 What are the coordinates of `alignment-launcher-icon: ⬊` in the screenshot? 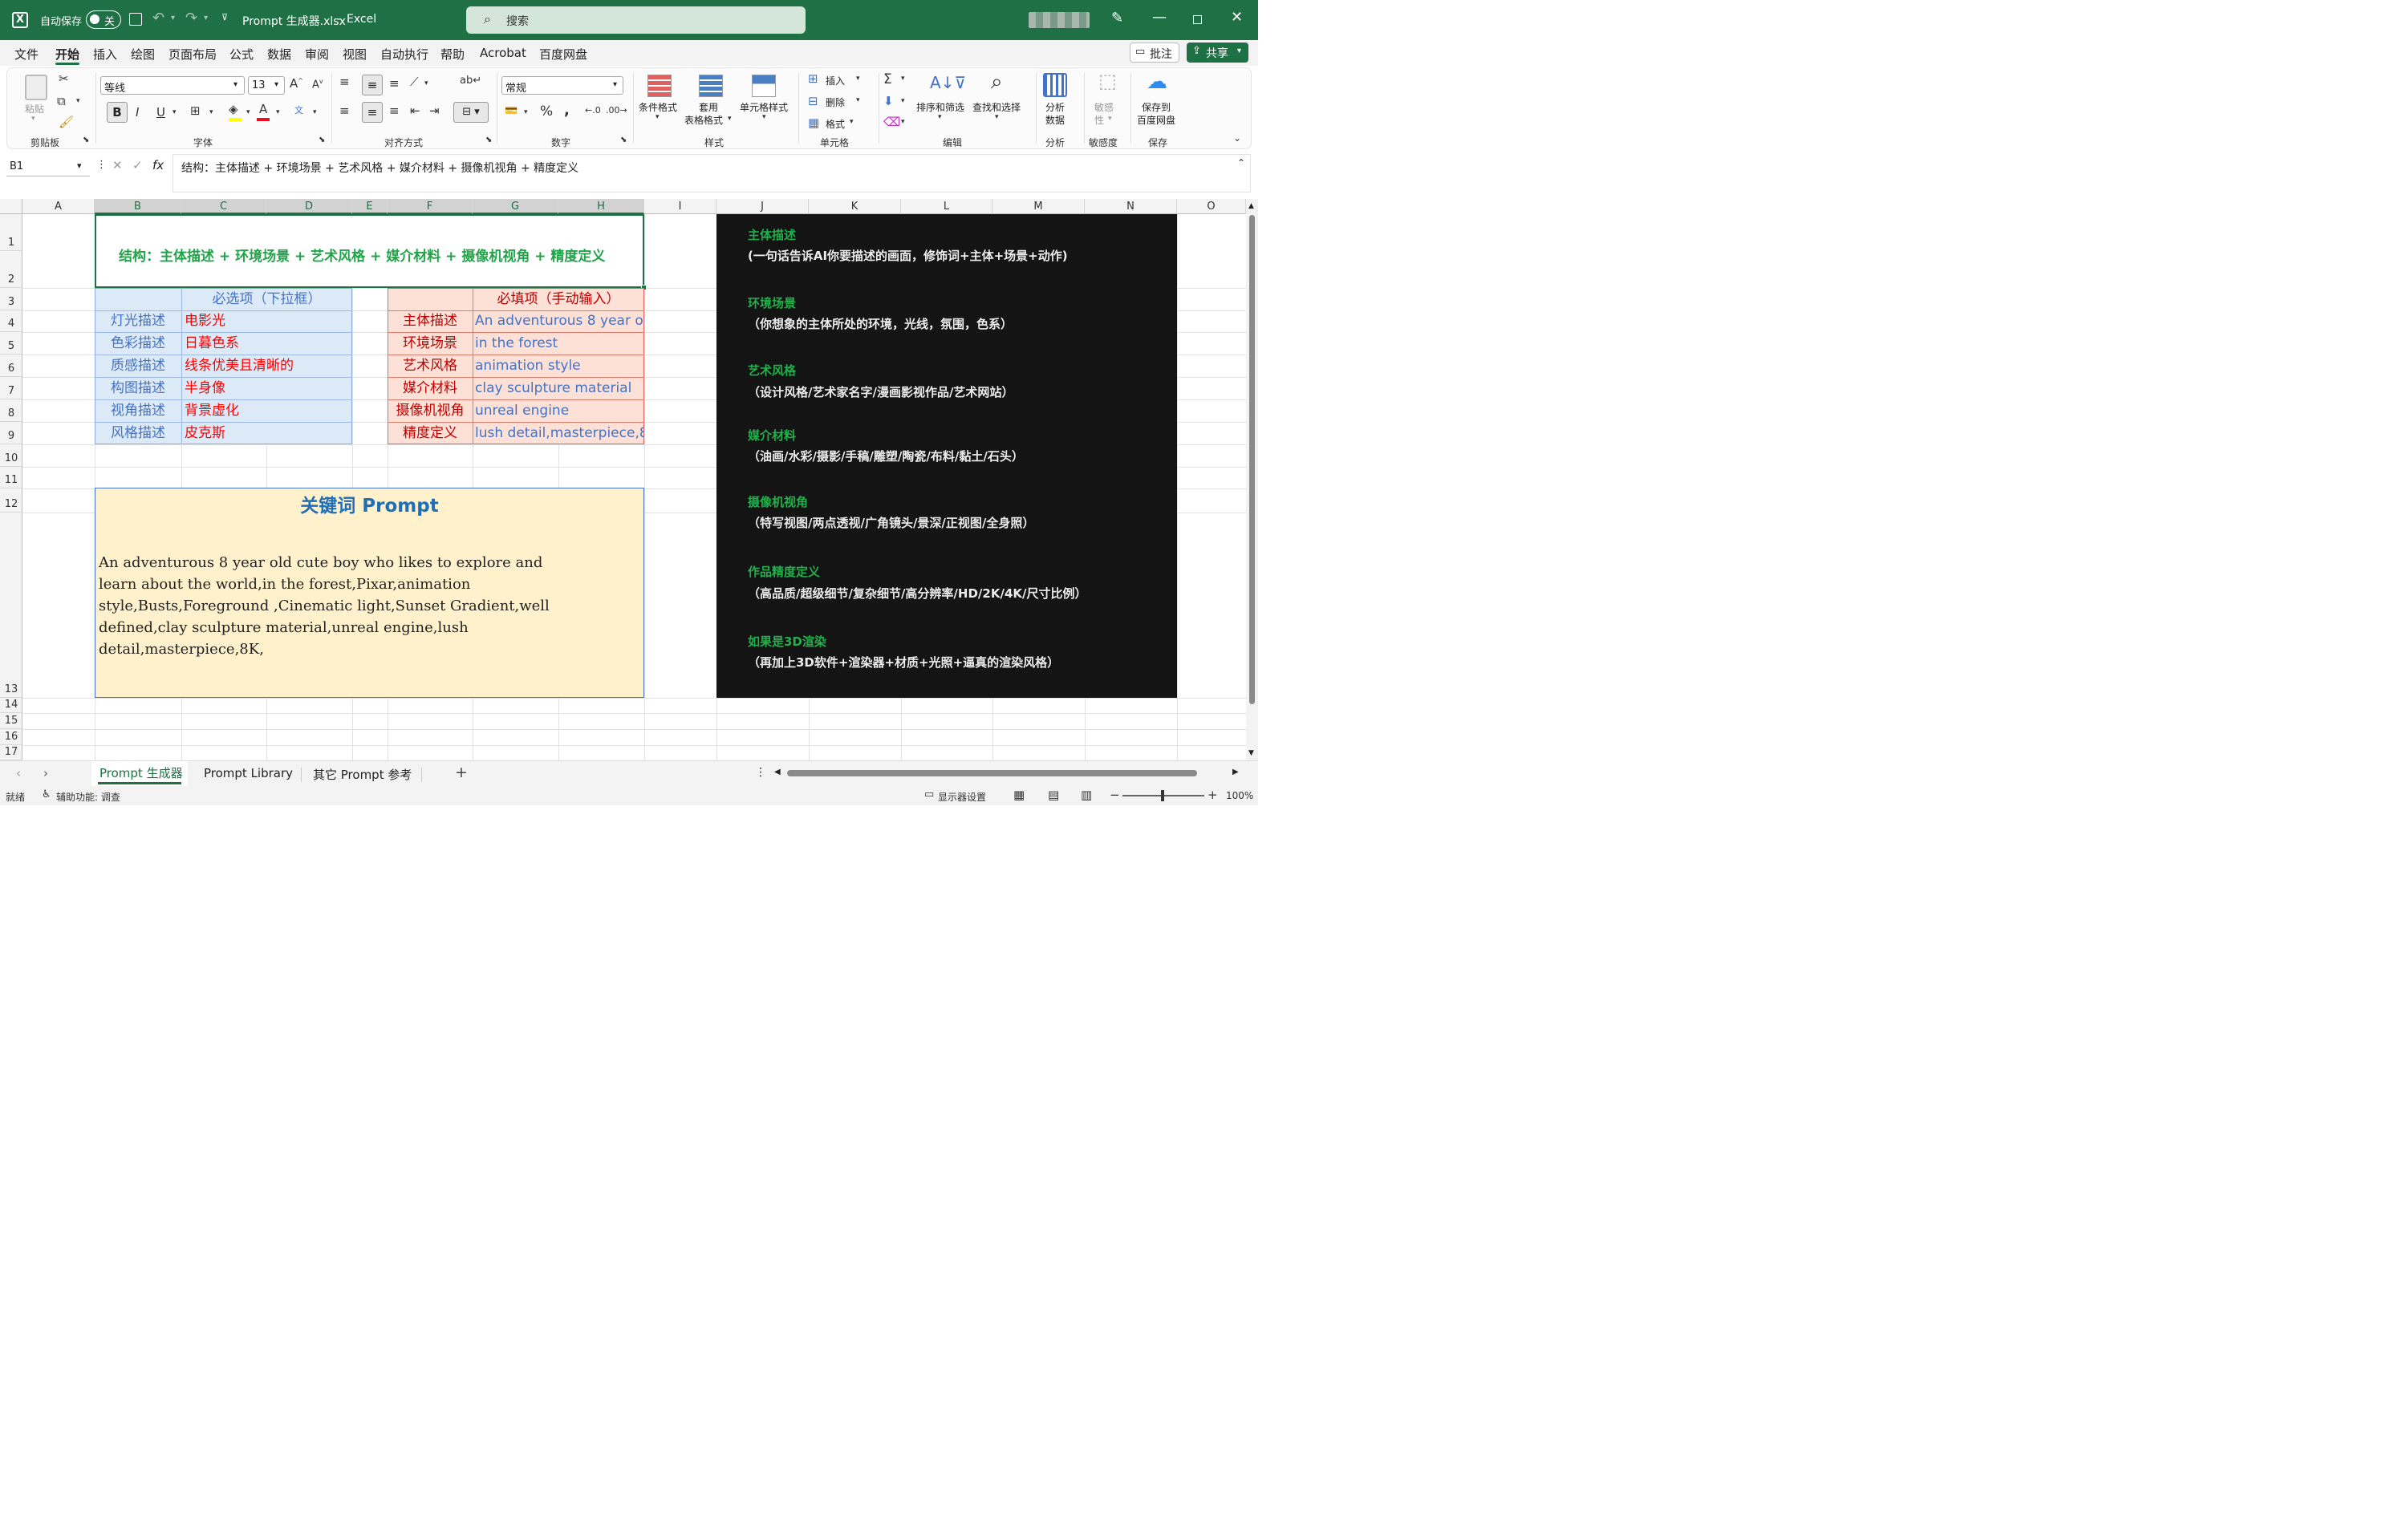 It's located at (489, 140).